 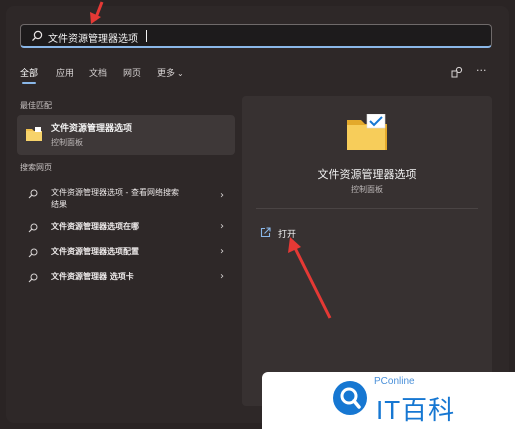 What do you see at coordinates (29, 83) in the screenshot?
I see `active-tab-indicator` at bounding box center [29, 83].